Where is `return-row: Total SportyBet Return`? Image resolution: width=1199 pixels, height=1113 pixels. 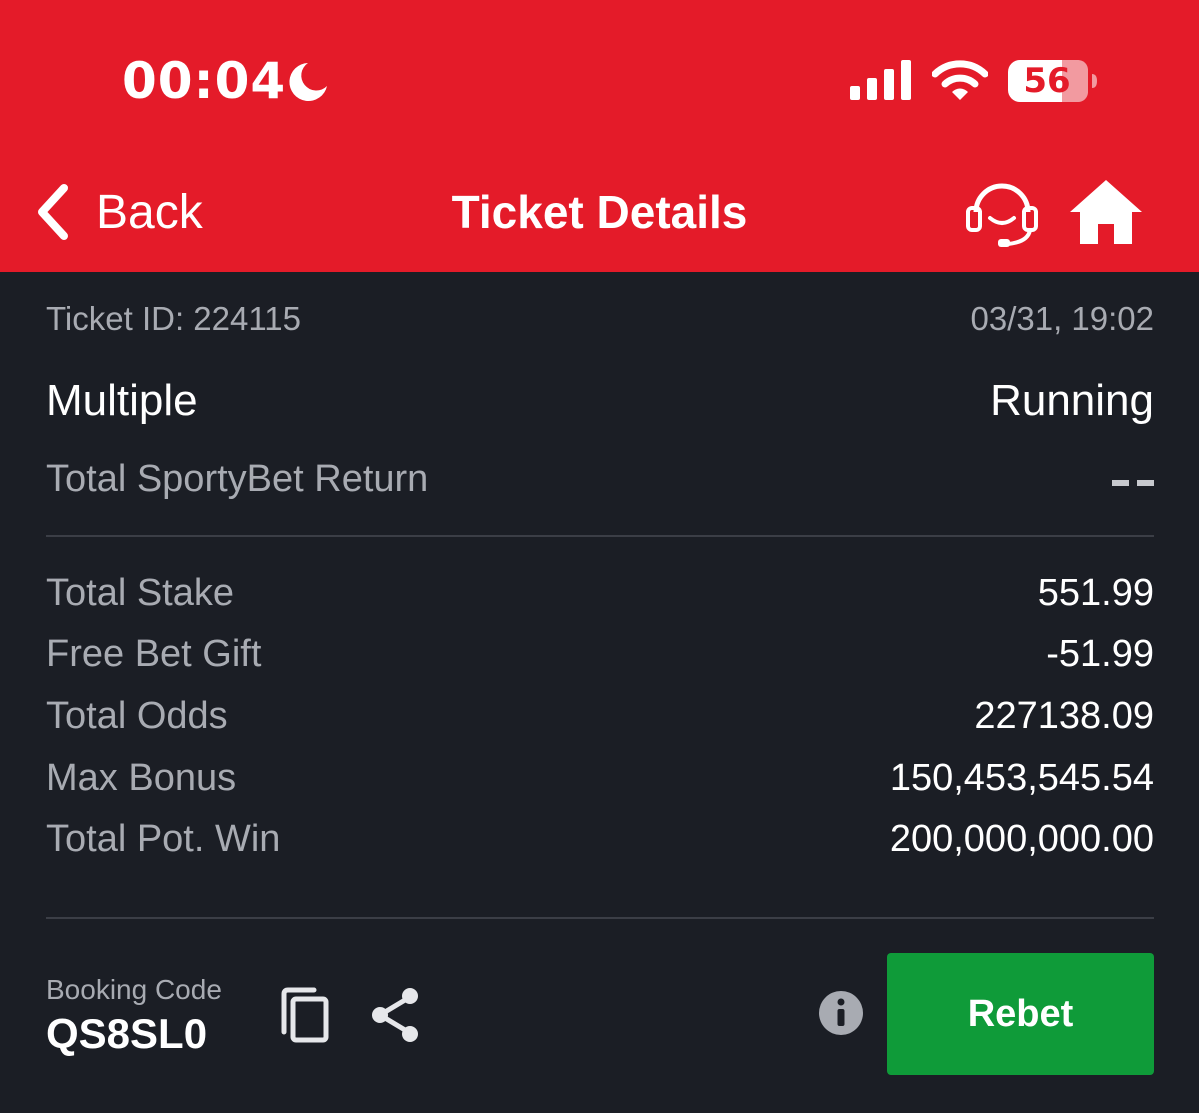 return-row: Total SportyBet Return is located at coordinates (600, 479).